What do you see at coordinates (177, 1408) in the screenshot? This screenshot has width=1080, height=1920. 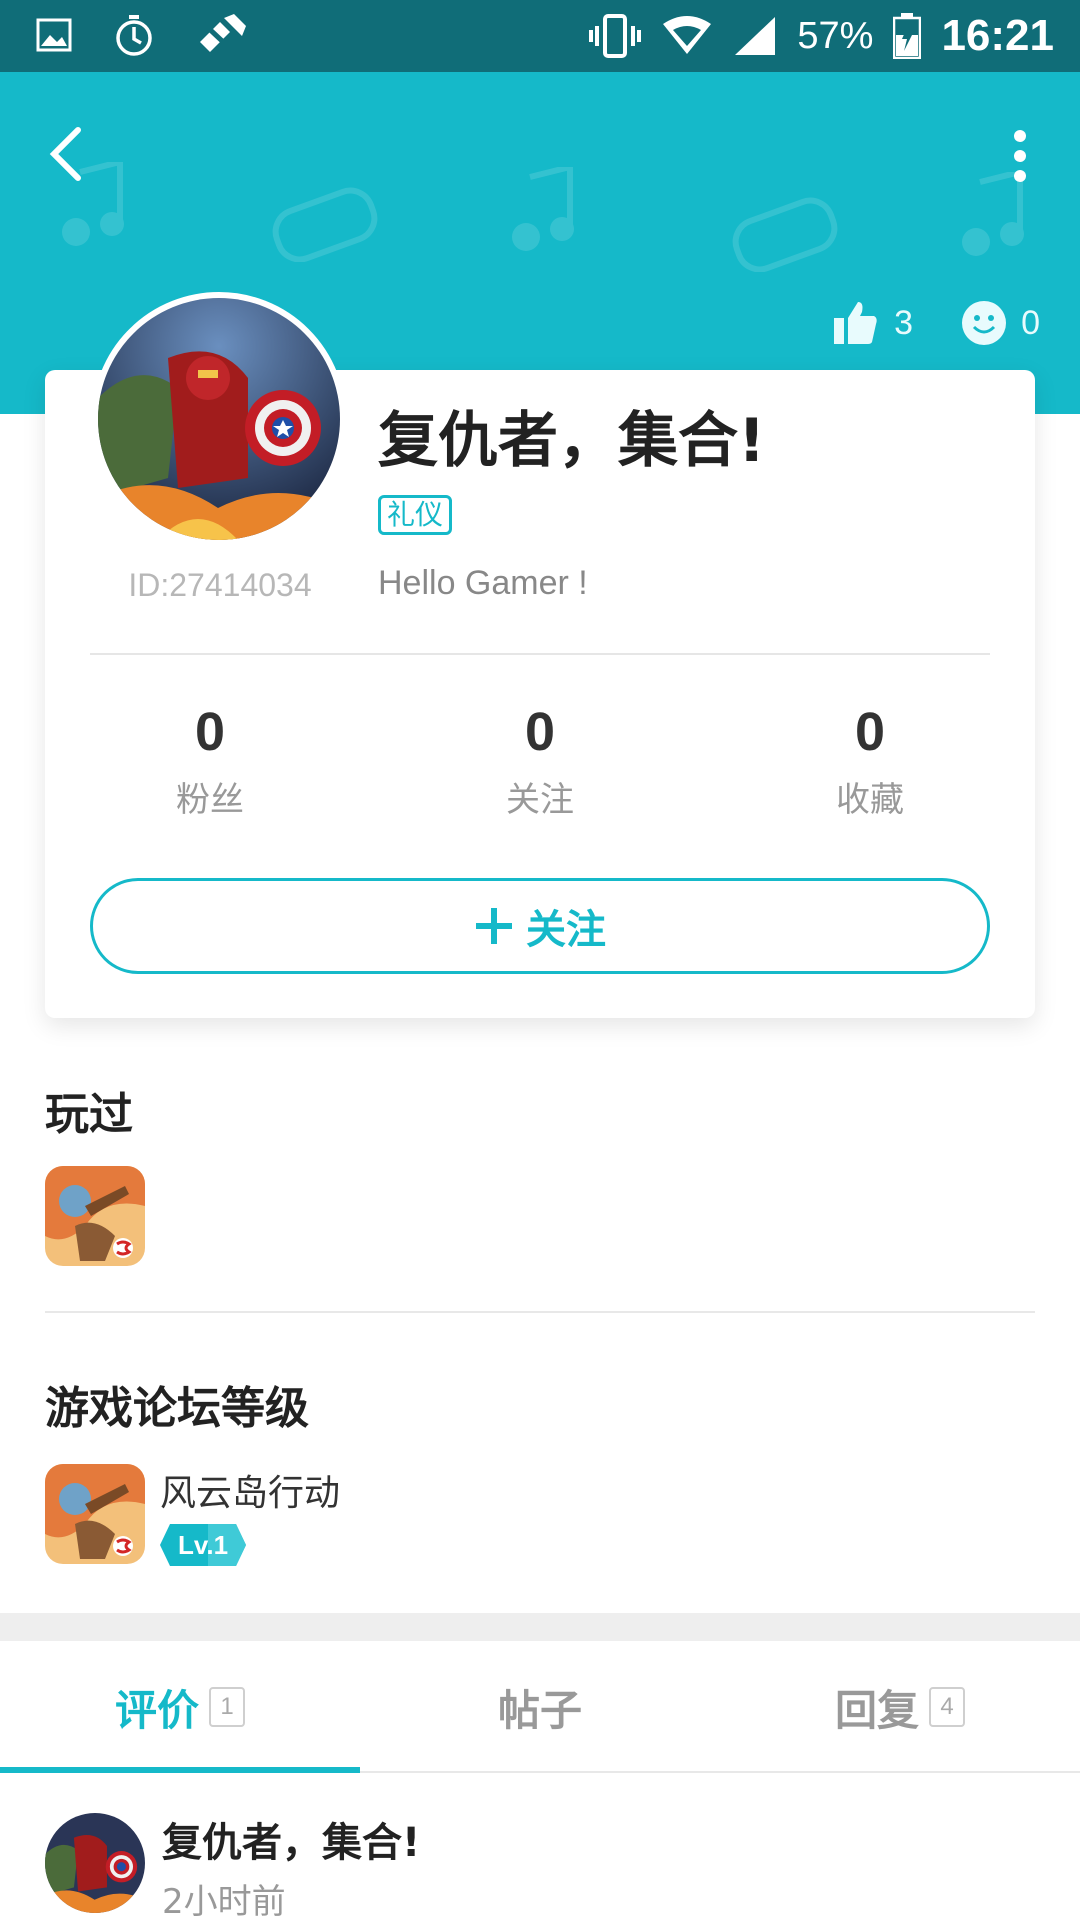 I see `forum-level-section-title: 游戏论坛等级` at bounding box center [177, 1408].